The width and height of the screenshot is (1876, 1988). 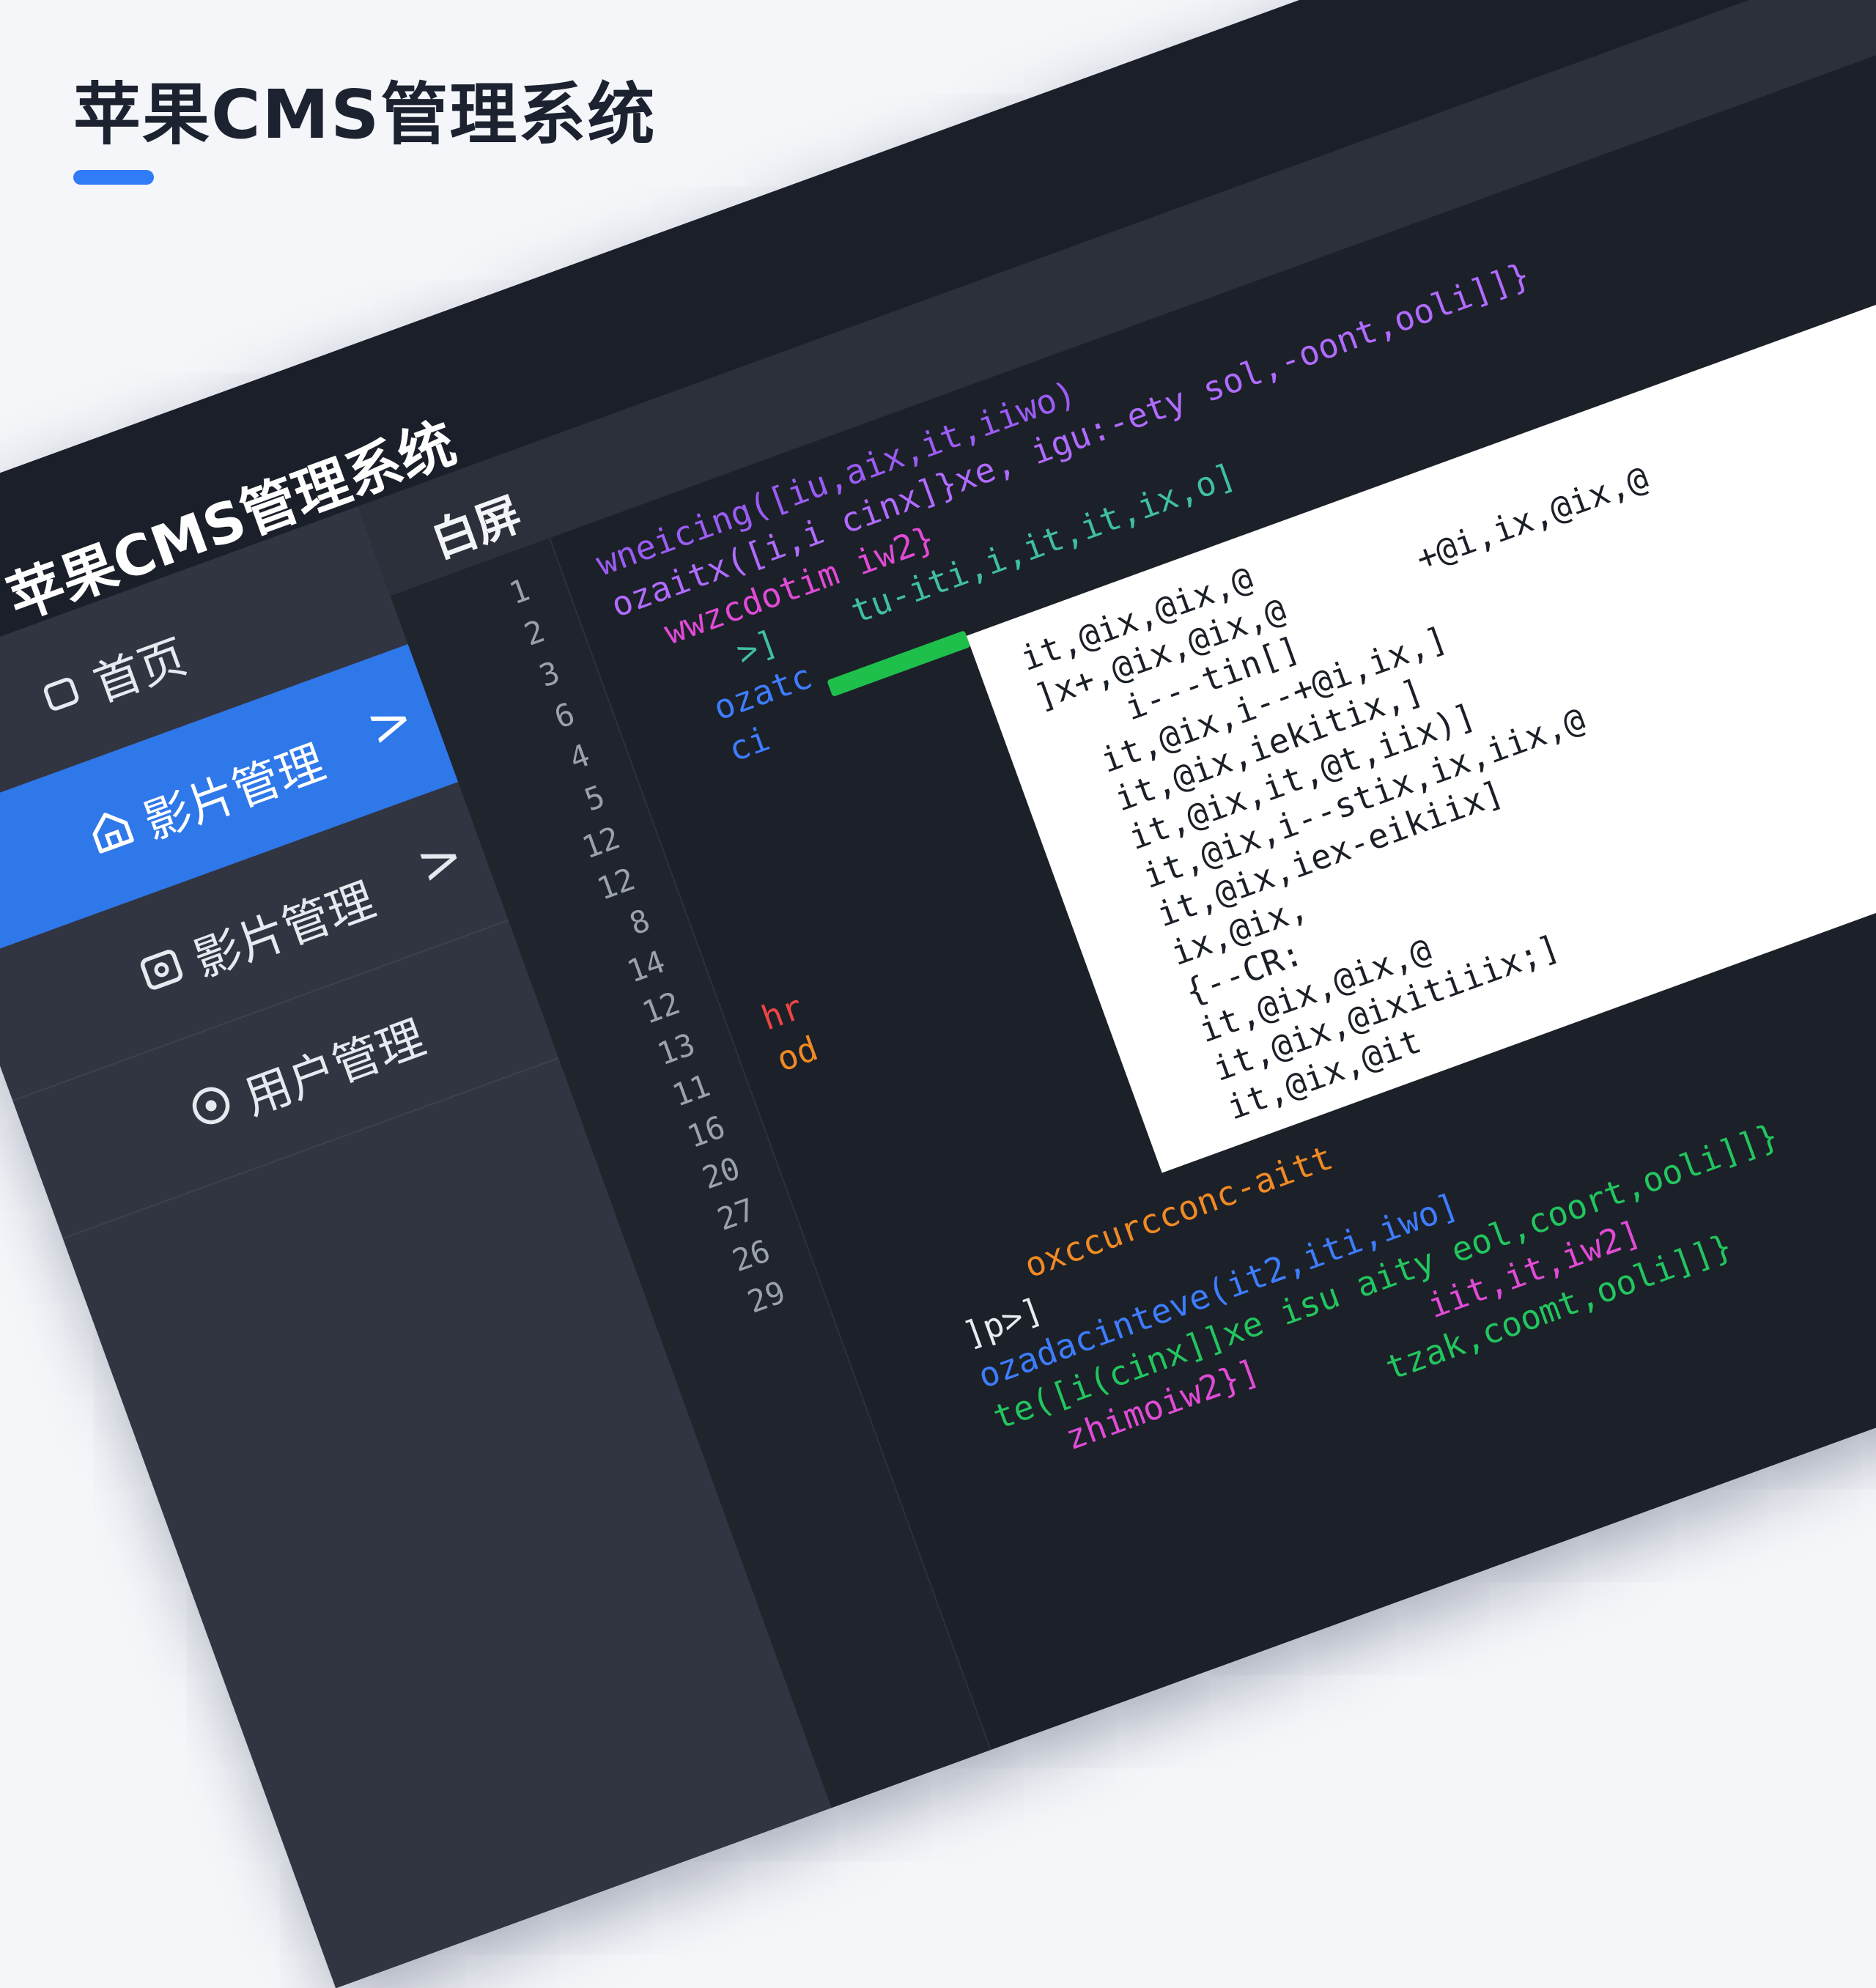 What do you see at coordinates (60, 693) in the screenshot?
I see `home-icon` at bounding box center [60, 693].